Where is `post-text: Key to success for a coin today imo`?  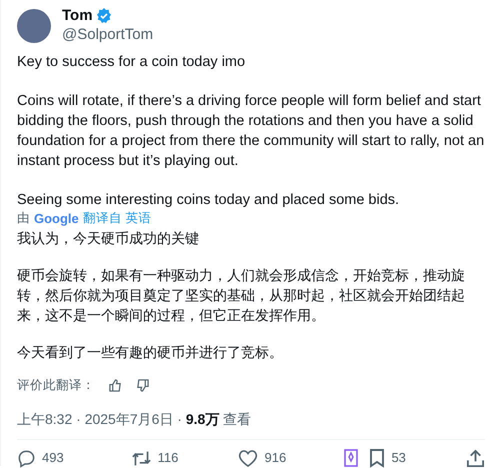 post-text: Key to success for a coin today imo is located at coordinates (131, 62).